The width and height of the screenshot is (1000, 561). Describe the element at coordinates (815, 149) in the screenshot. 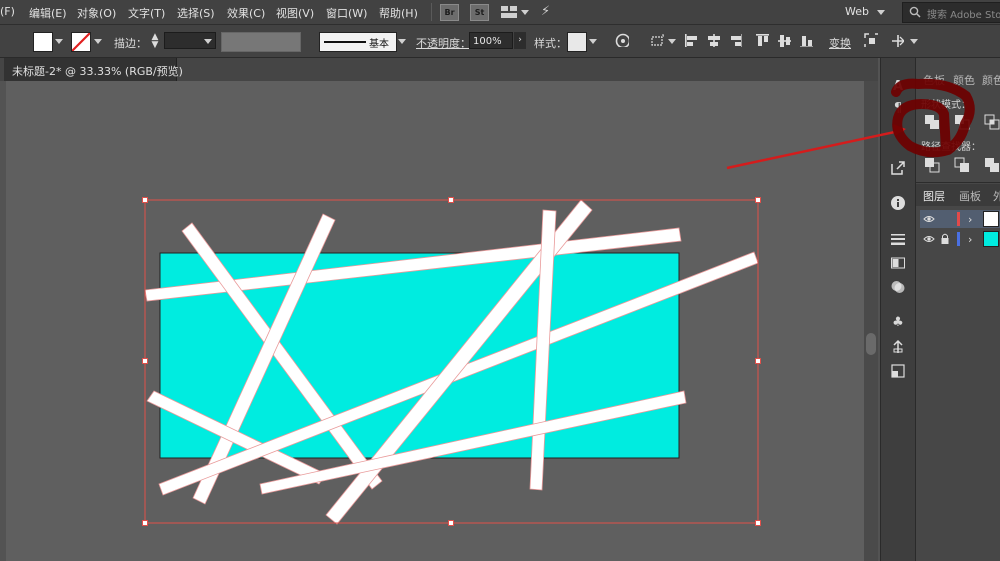

I see `annotation-arrow` at that location.